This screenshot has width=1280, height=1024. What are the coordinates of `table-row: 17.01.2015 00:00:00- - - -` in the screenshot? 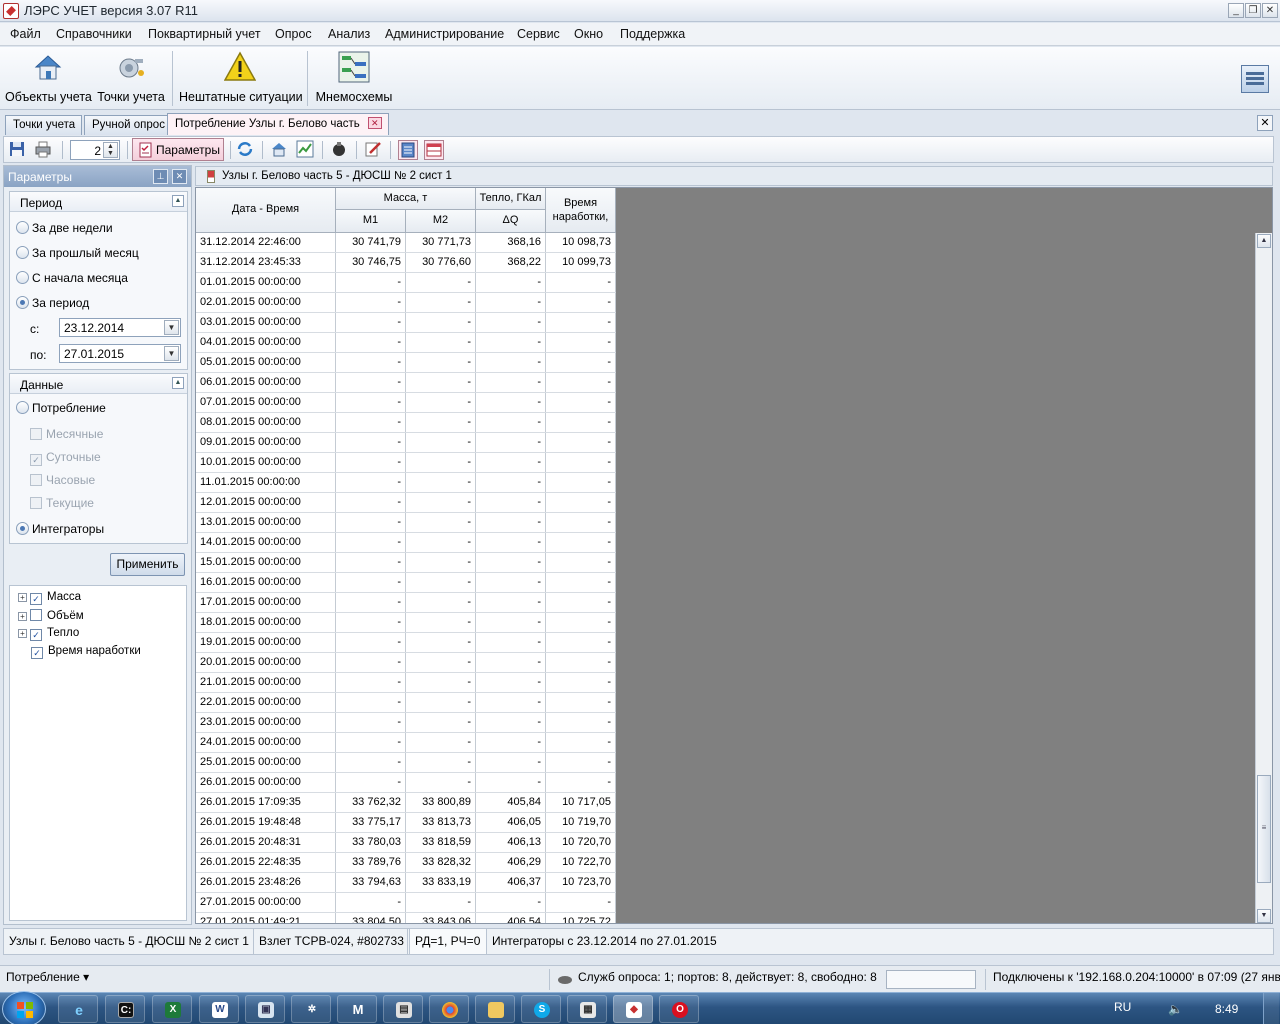 It's located at (406, 603).